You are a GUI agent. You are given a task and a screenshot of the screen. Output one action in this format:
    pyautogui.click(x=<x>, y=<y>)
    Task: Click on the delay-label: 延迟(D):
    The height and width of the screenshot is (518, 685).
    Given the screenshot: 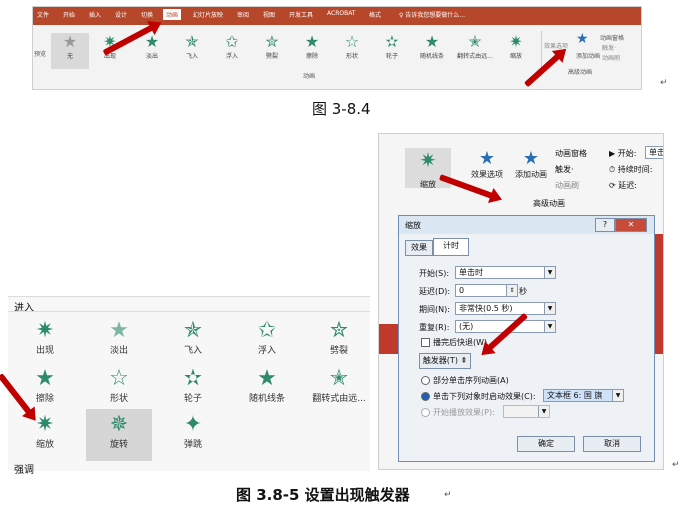 What is the action you would take?
    pyautogui.click(x=435, y=291)
    